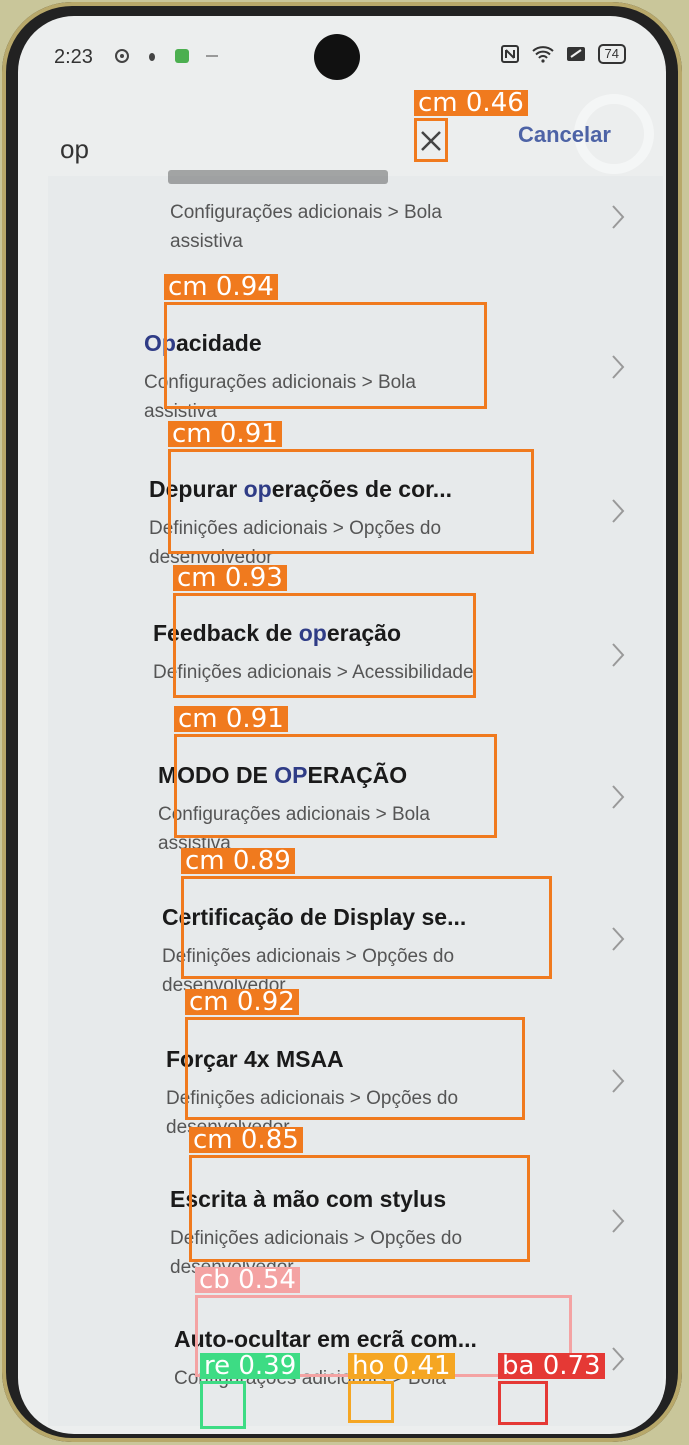  What do you see at coordinates (122, 56) in the screenshot?
I see `settings-icon` at bounding box center [122, 56].